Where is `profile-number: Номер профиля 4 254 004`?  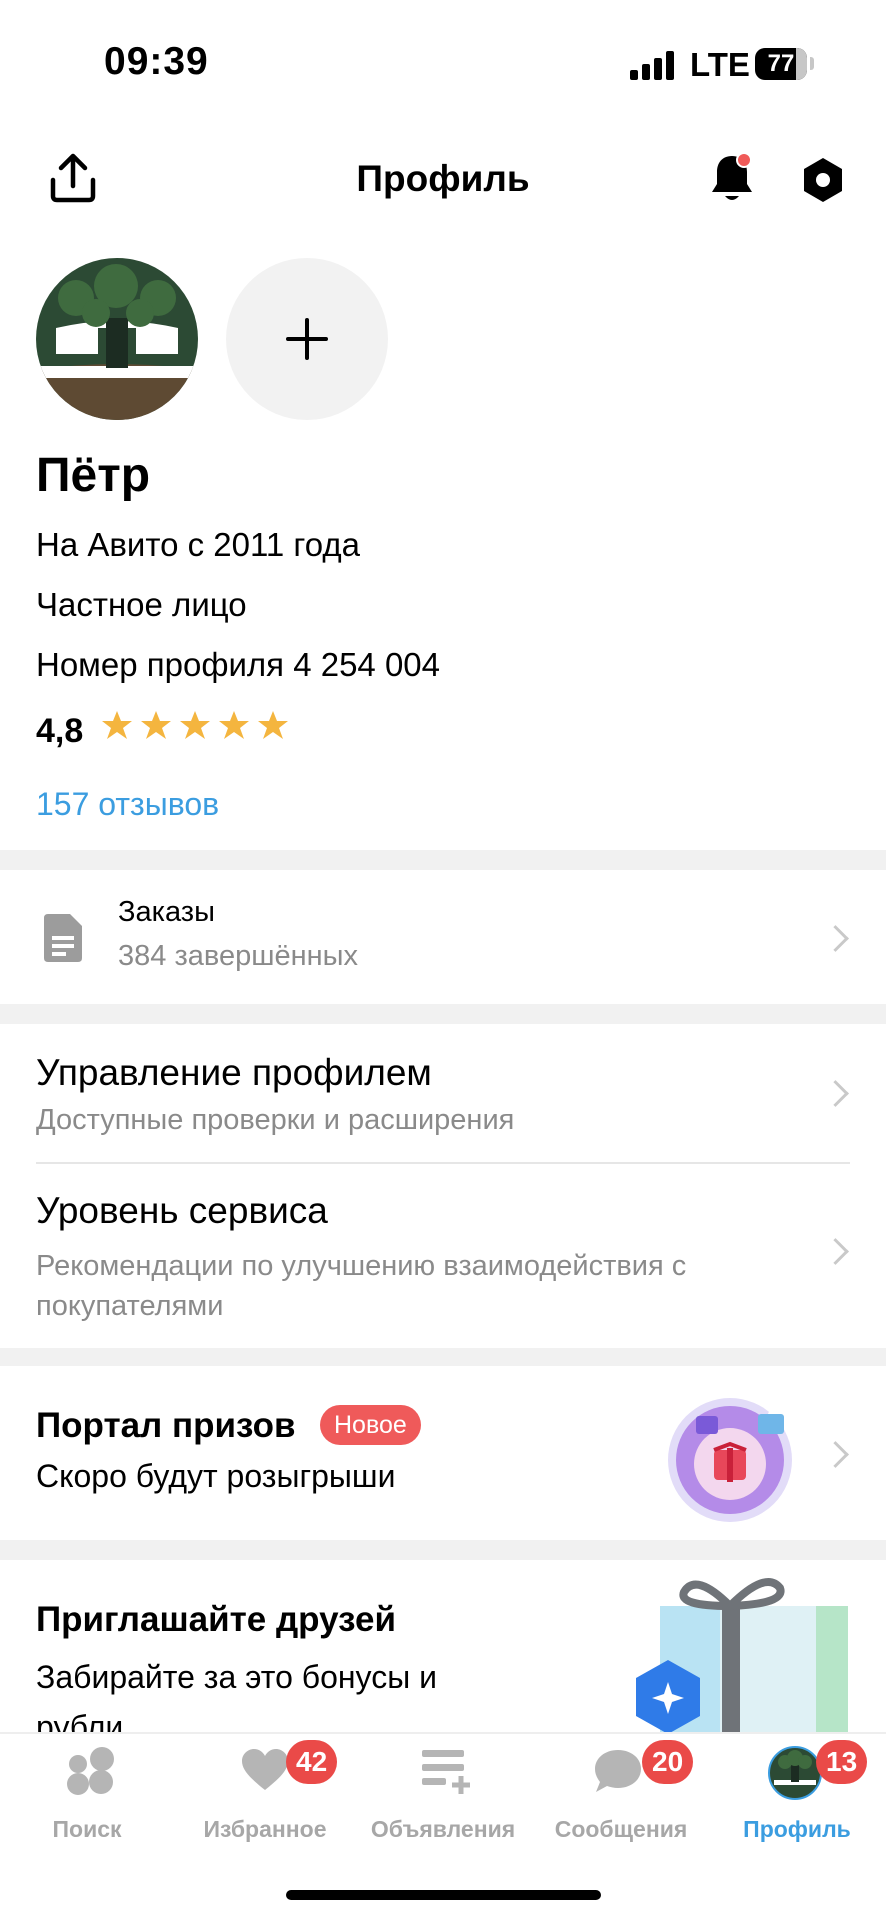 profile-number: Номер профиля 4 254 004 is located at coordinates (238, 664).